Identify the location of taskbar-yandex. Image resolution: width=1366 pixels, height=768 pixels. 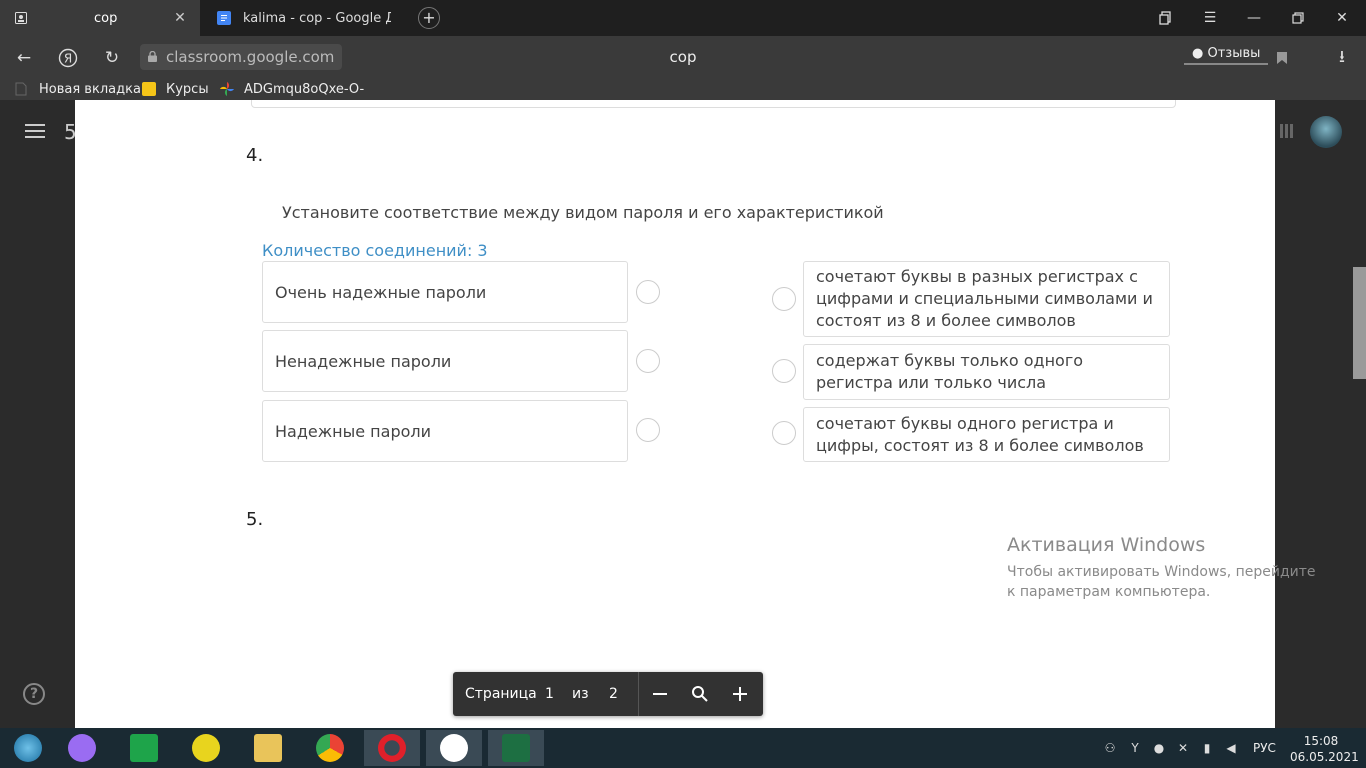
(454, 748).